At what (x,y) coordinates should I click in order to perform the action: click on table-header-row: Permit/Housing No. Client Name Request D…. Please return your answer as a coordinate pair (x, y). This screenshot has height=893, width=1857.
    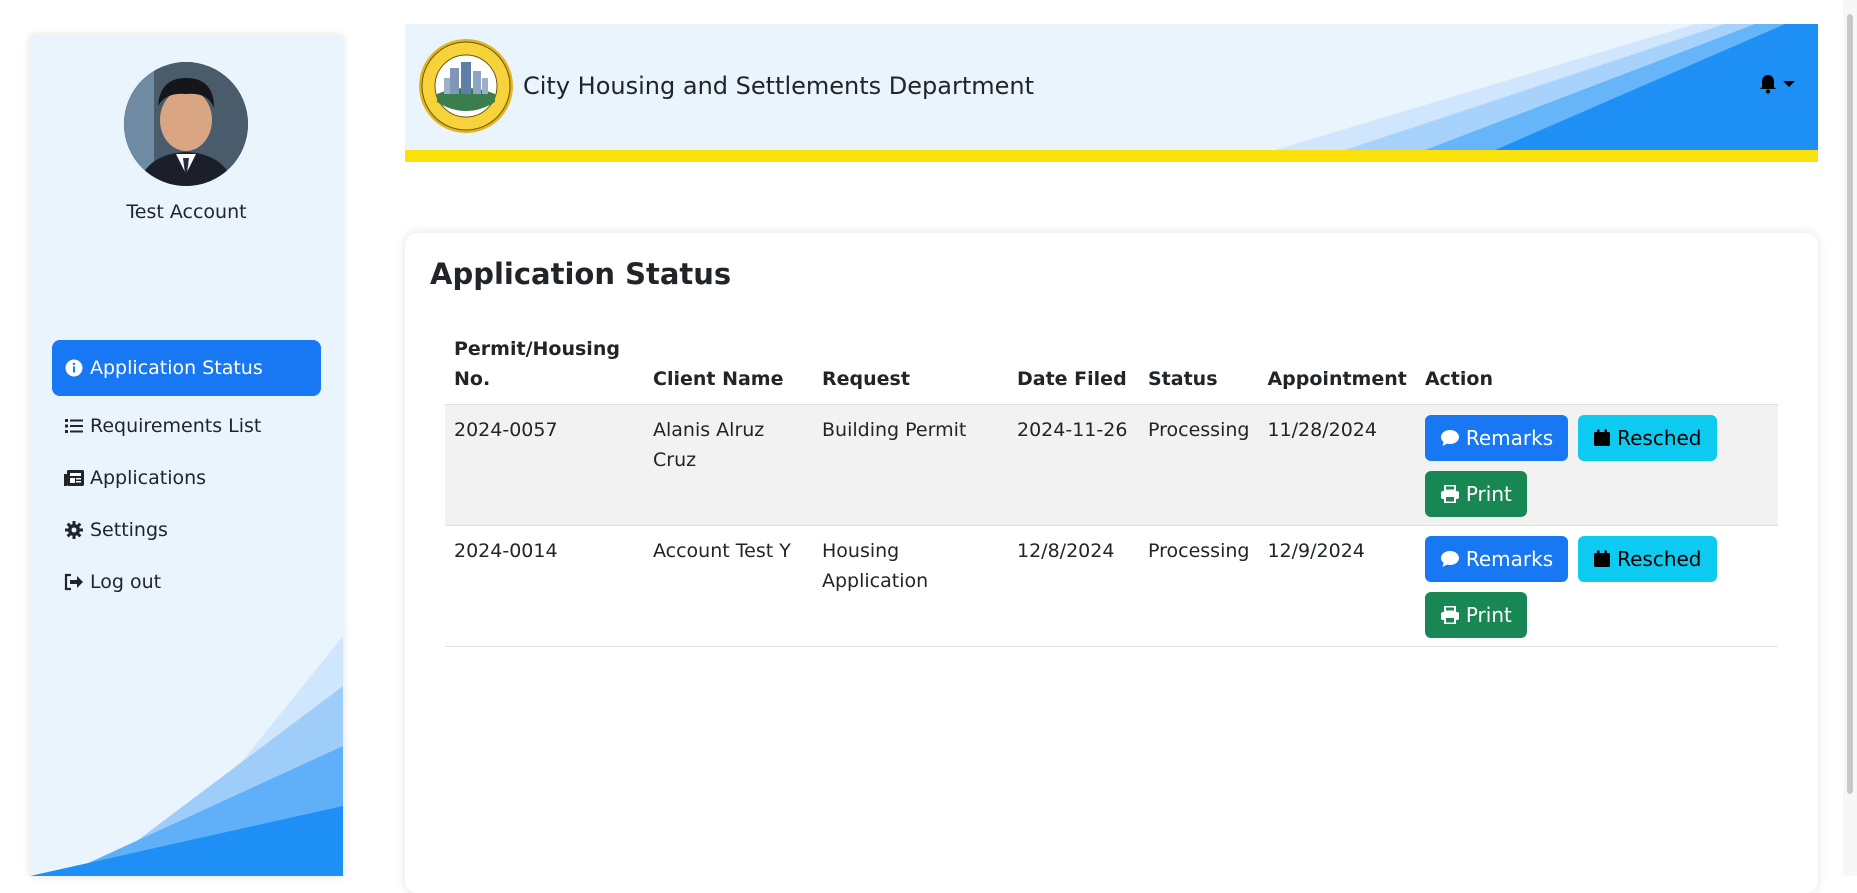
    Looking at the image, I should click on (1111, 367).